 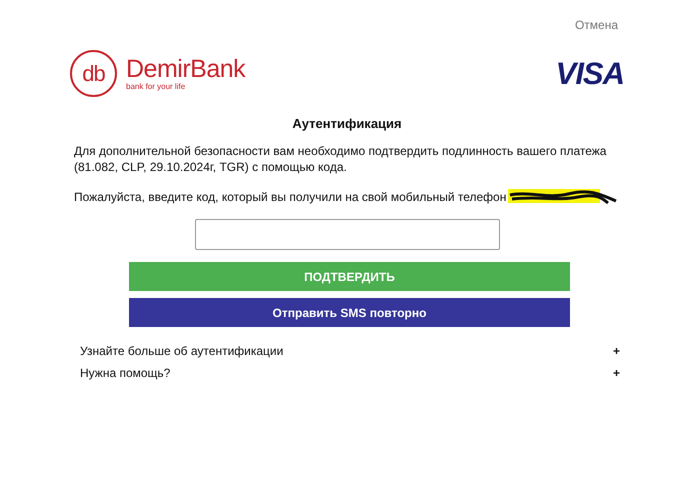 What do you see at coordinates (182, 351) in the screenshot?
I see `accordion-link: Узнайте больше об аутентификации` at bounding box center [182, 351].